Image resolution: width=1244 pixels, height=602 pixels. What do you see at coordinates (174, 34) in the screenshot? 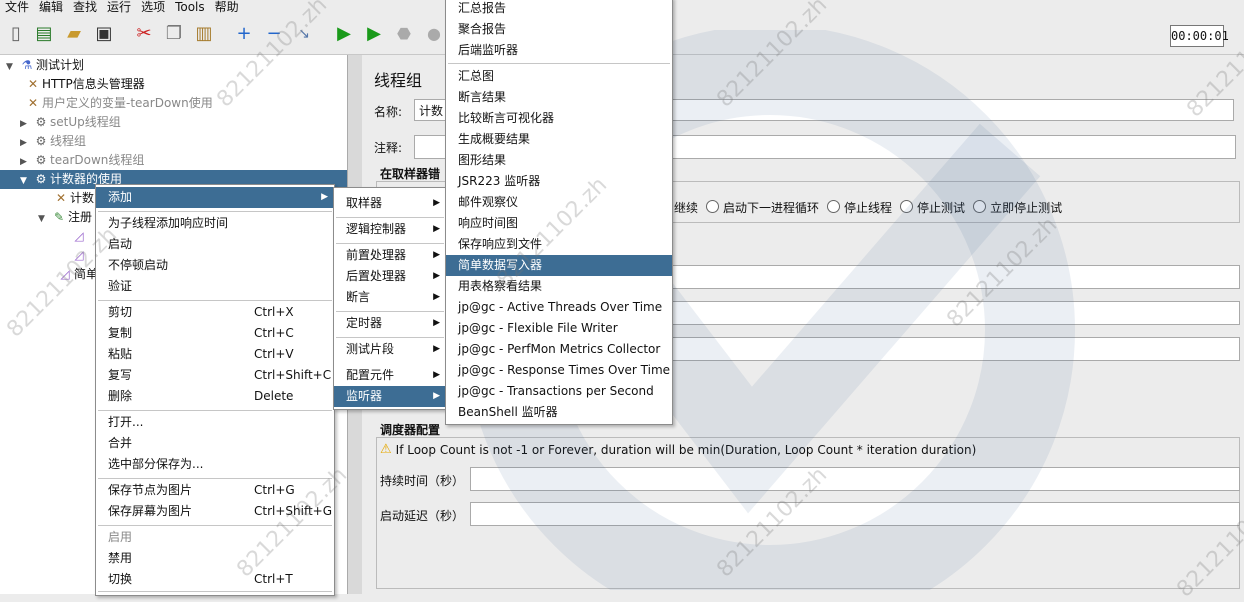
I see `copy-icon: ❐` at bounding box center [174, 34].